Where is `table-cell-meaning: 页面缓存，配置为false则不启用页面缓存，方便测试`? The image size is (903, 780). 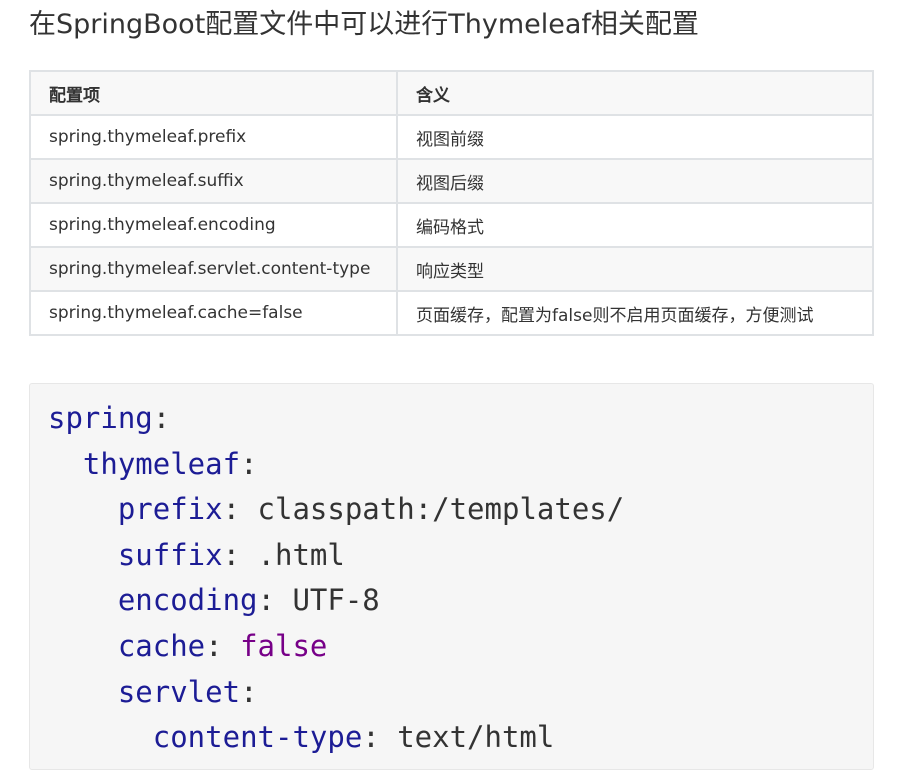 table-cell-meaning: 页面缓存，配置为false则不启用页面缓存，方便测试 is located at coordinates (635, 313).